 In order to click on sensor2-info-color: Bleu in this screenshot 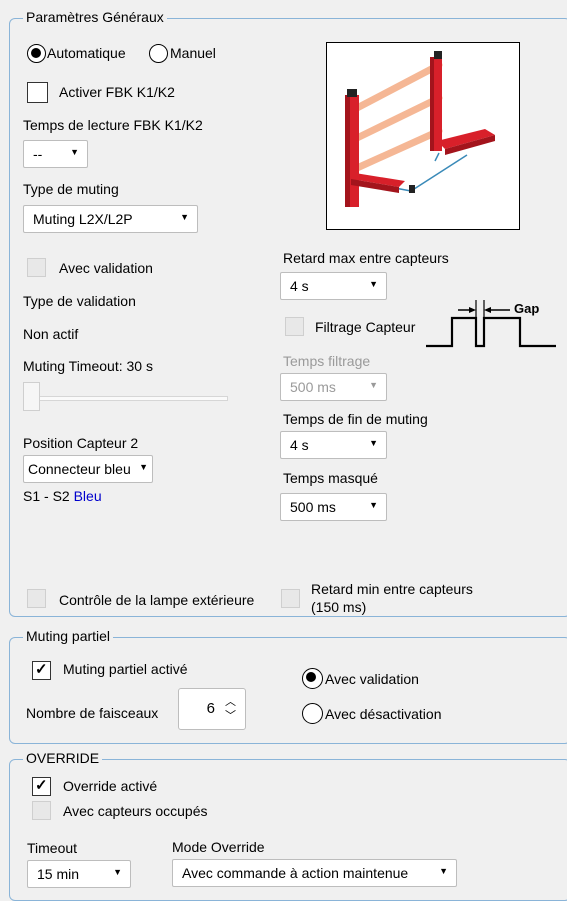, I will do `click(87, 496)`.